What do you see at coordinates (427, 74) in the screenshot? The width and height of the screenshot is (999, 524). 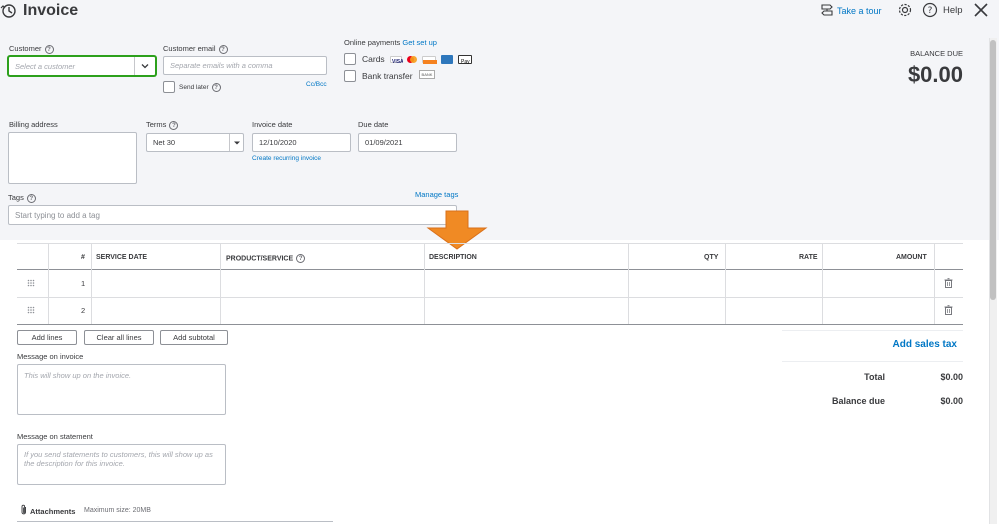 I see `bank-icon: BANK` at bounding box center [427, 74].